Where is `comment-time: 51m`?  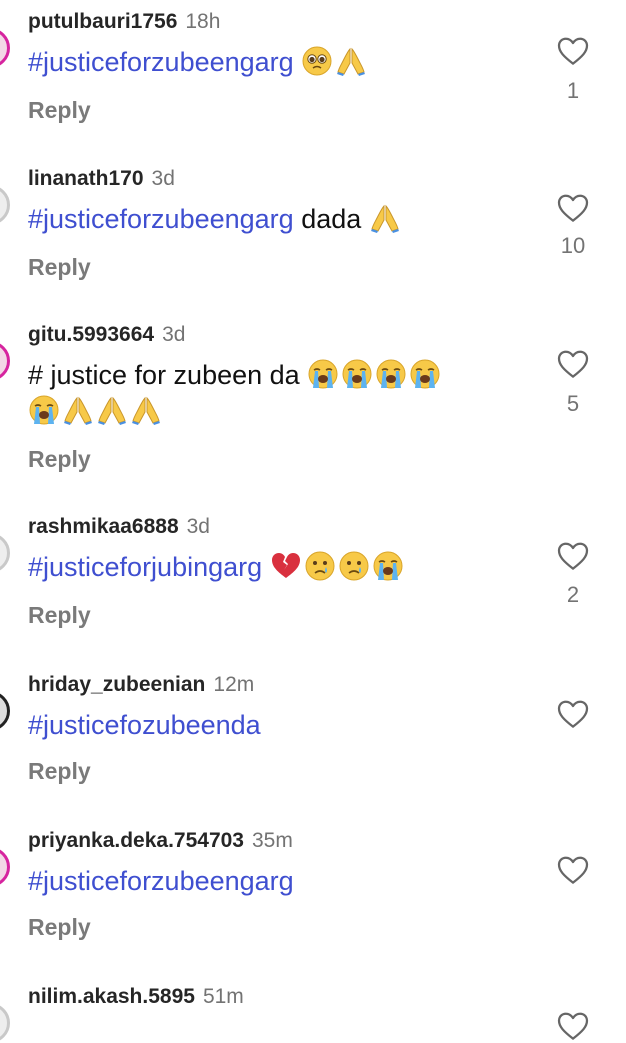 comment-time: 51m is located at coordinates (223, 996).